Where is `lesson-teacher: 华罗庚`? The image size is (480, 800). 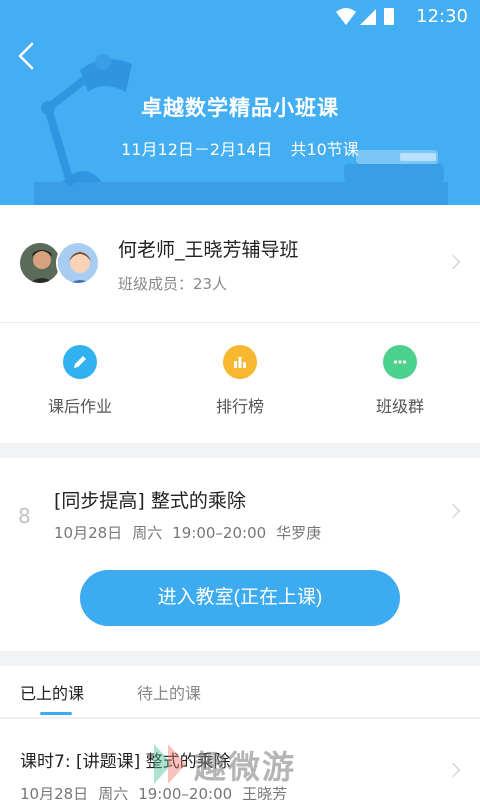 lesson-teacher: 华罗庚 is located at coordinates (299, 533).